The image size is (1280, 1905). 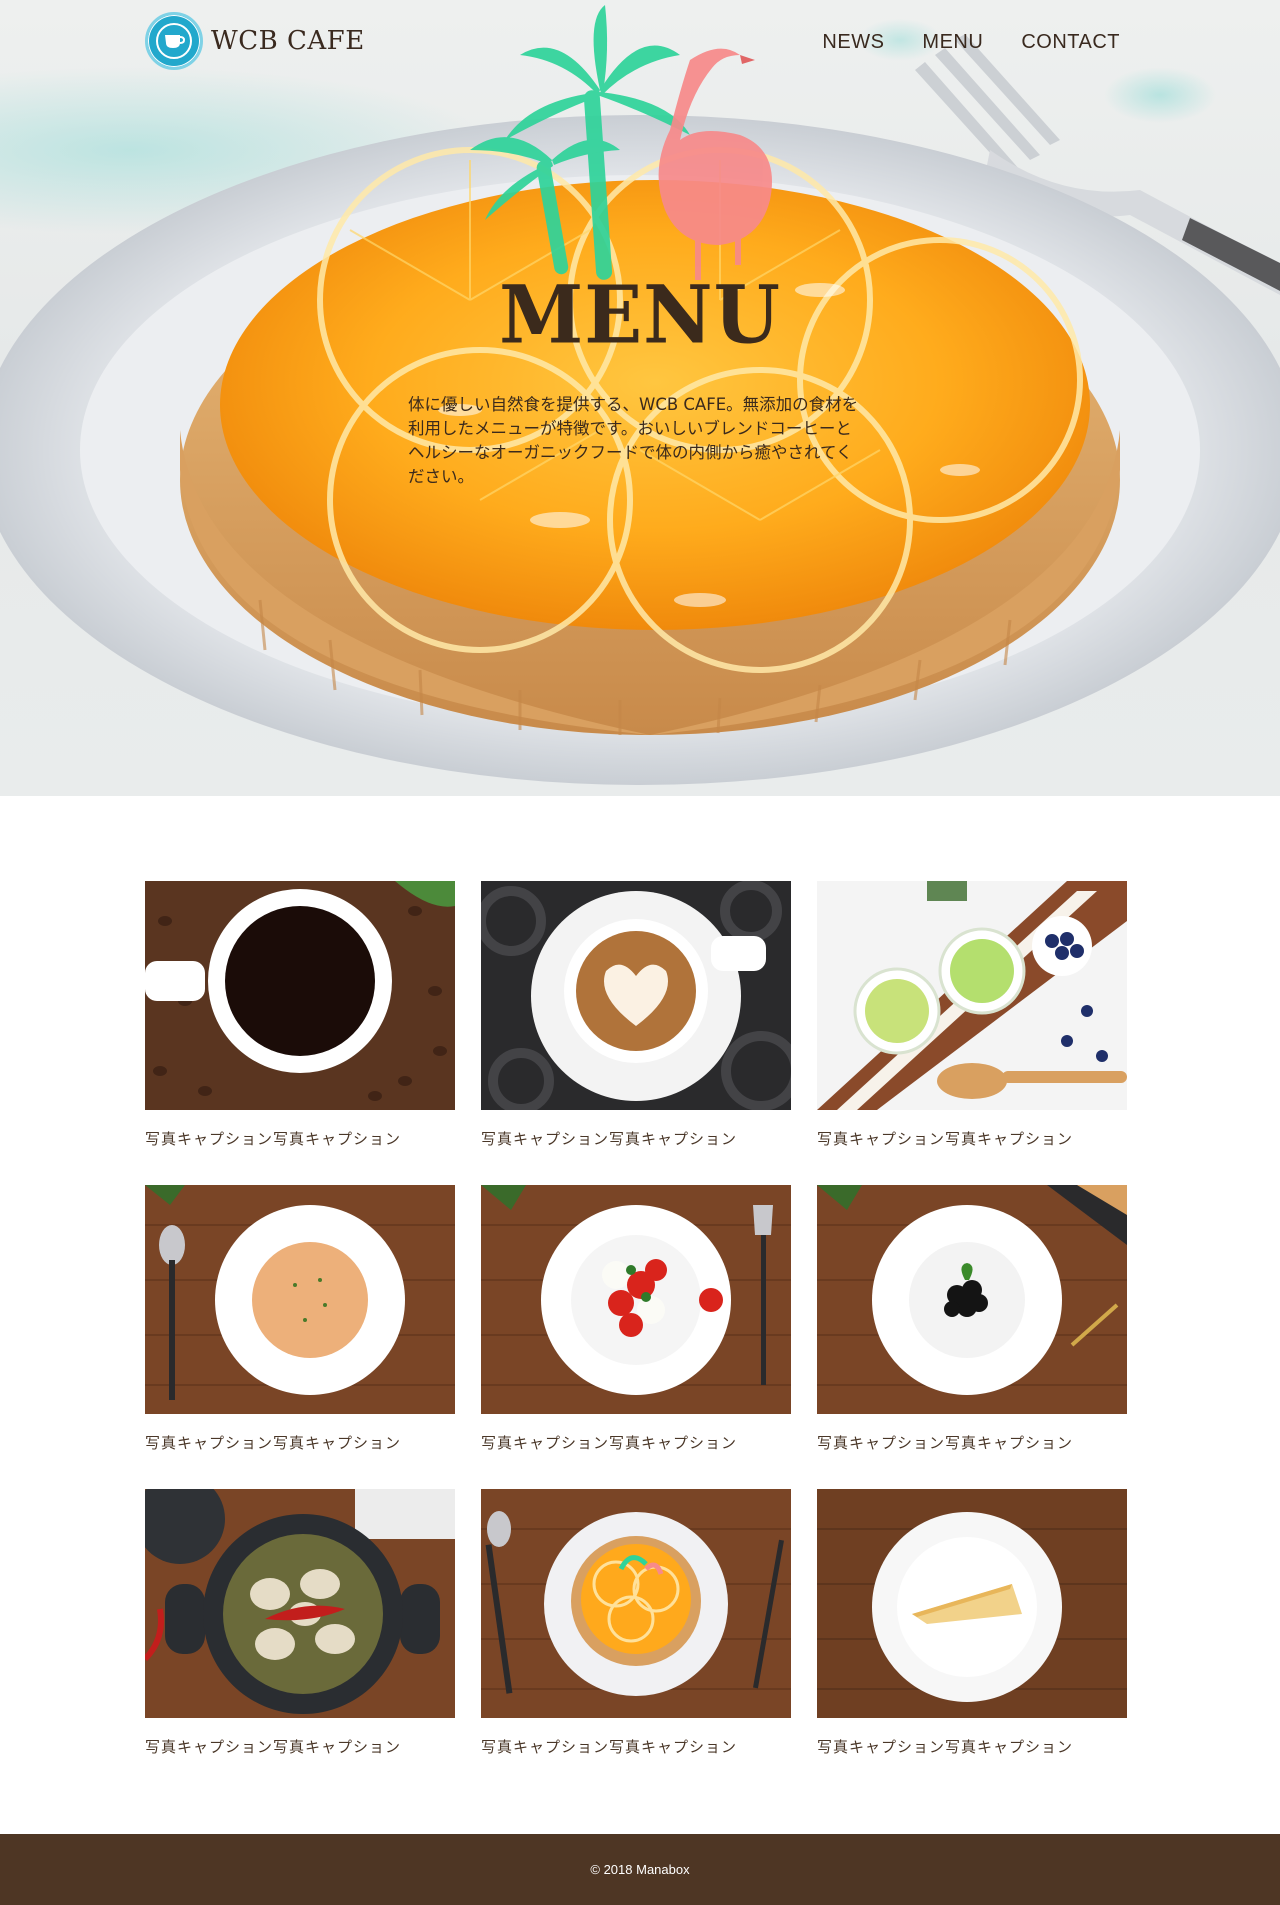 What do you see at coordinates (640, 314) in the screenshot?
I see `page-title: MENU` at bounding box center [640, 314].